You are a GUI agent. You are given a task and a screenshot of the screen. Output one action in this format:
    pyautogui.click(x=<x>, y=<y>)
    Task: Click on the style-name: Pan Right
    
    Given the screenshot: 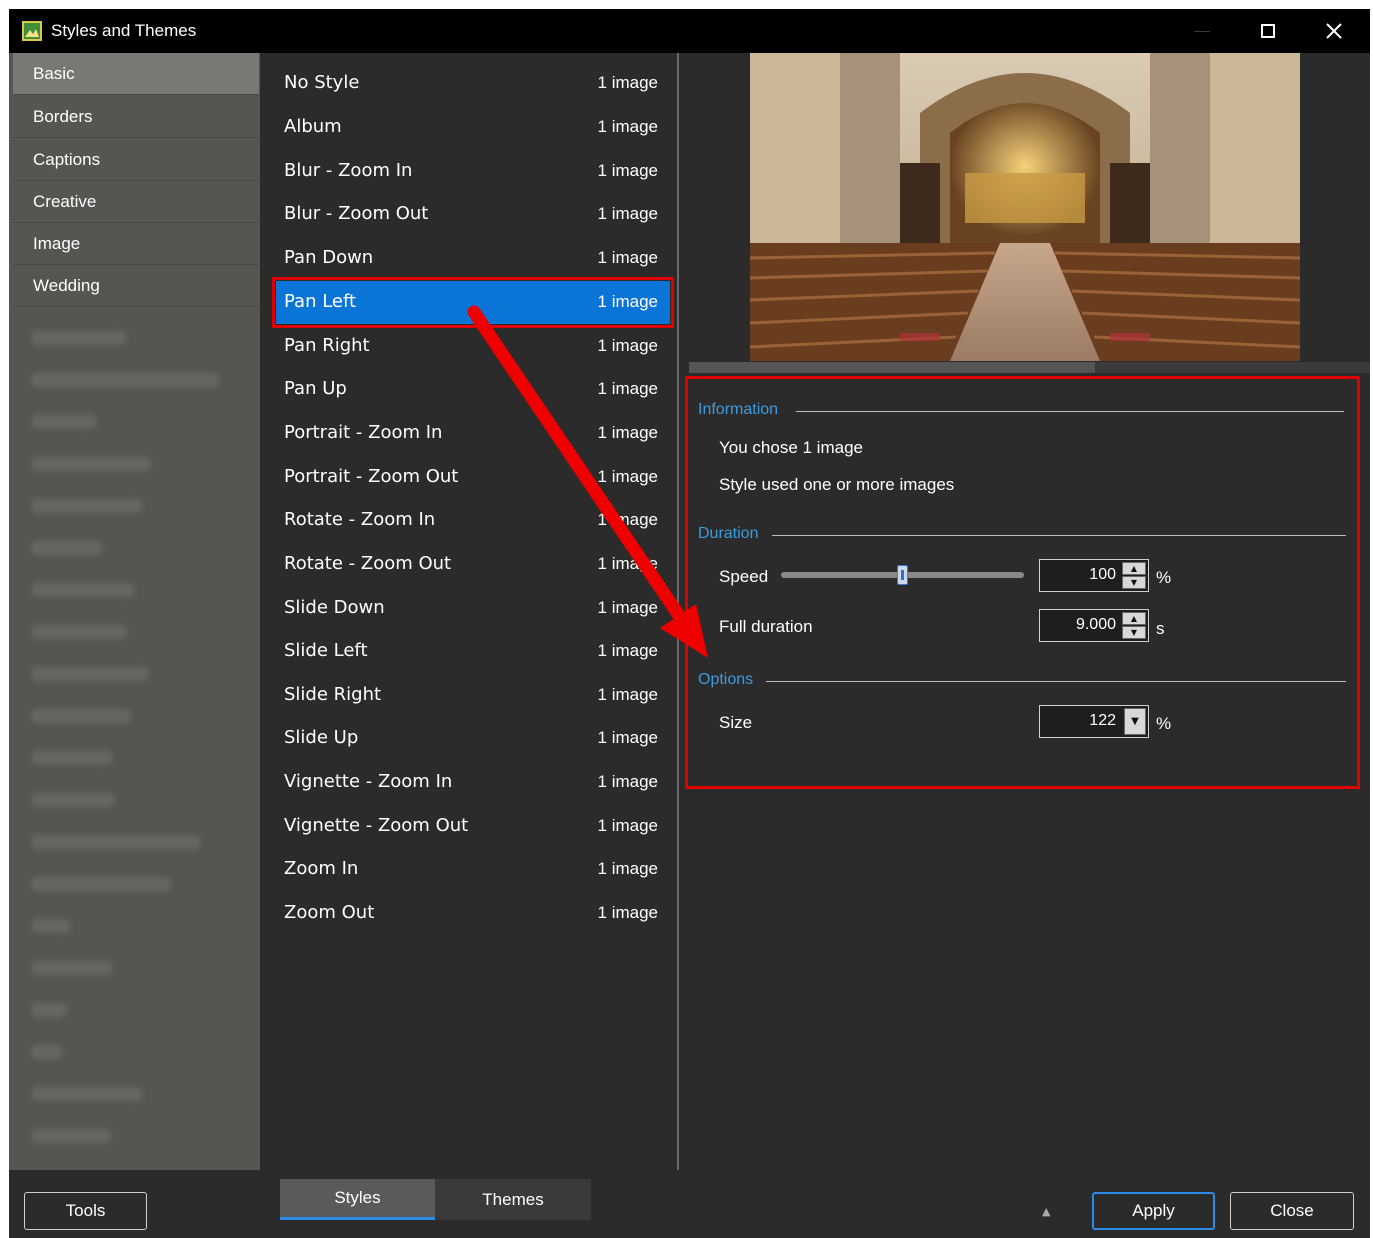 What is the action you would take?
    pyautogui.click(x=327, y=345)
    